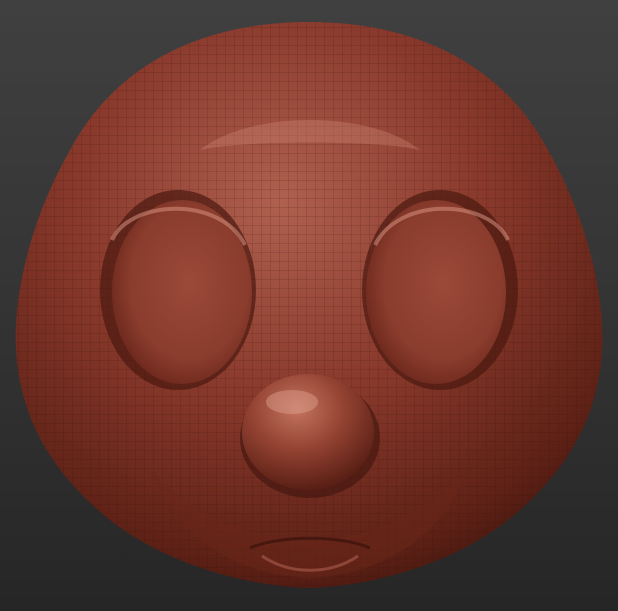  Describe the element at coordinates (440, 290) in the screenshot. I see `right-eye-socket` at that location.